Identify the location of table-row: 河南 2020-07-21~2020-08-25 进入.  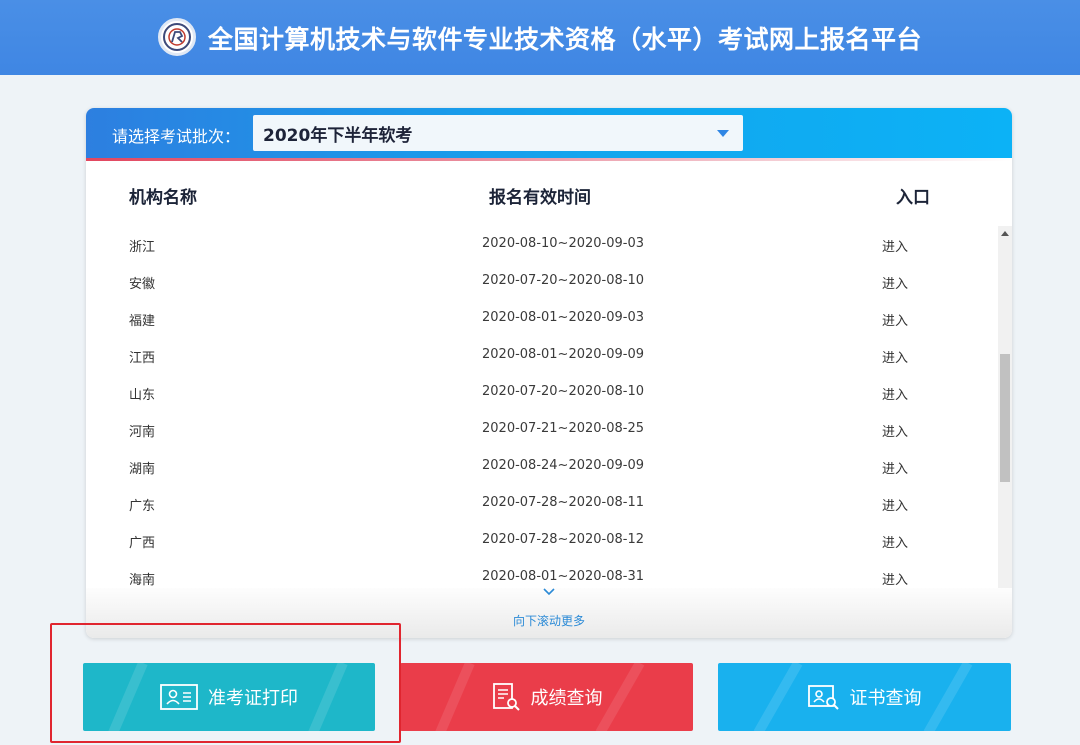
(542, 429).